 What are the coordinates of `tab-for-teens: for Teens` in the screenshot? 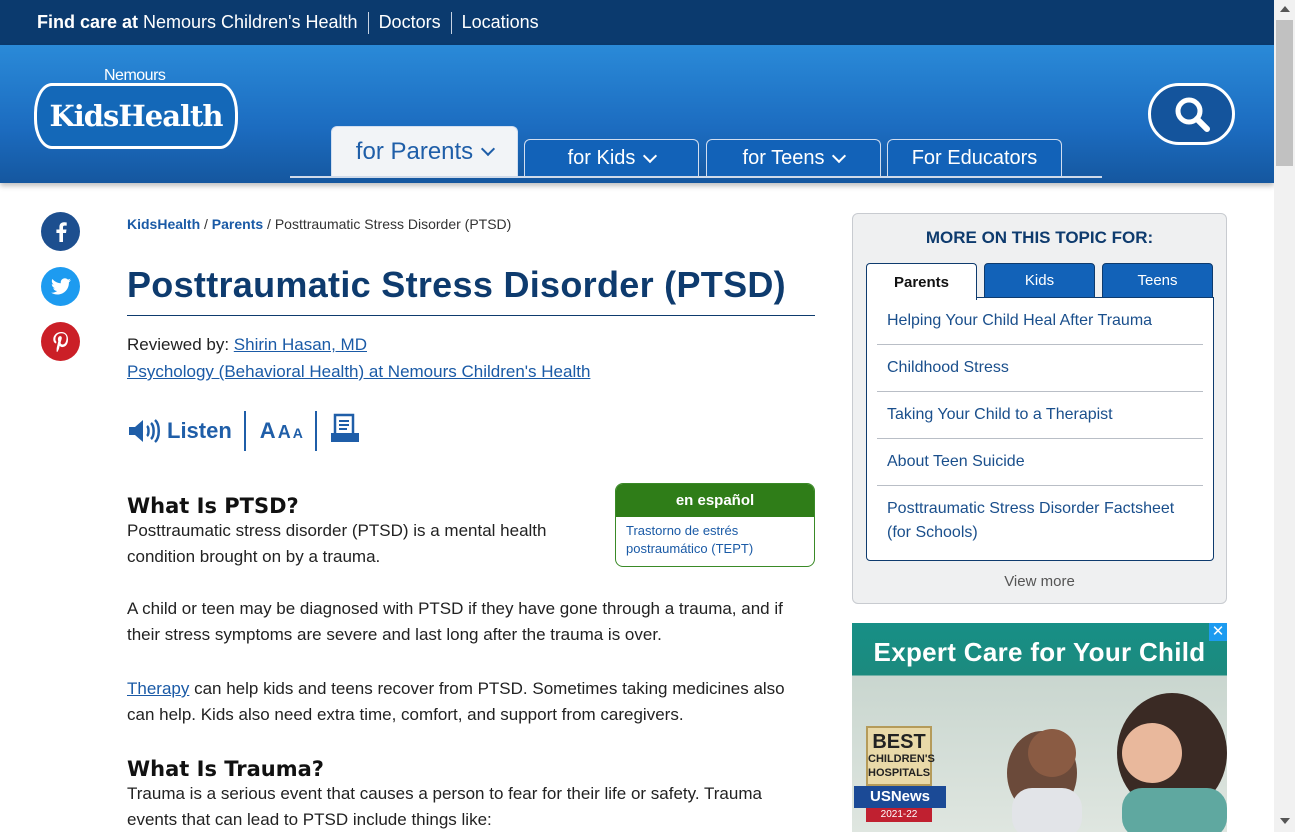 It's located at (793, 158).